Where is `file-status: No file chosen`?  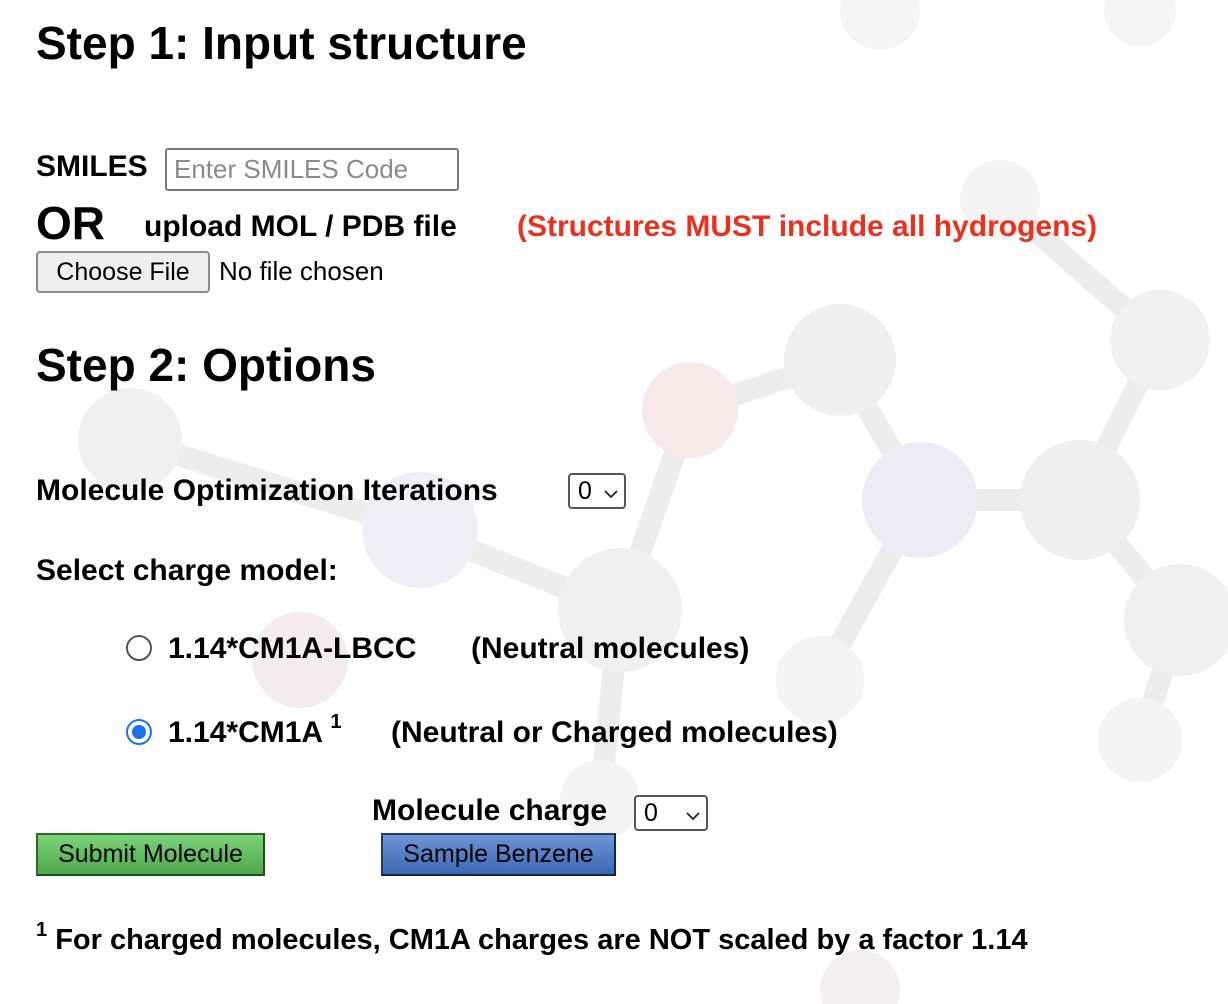
file-status: No file chosen is located at coordinates (301, 271).